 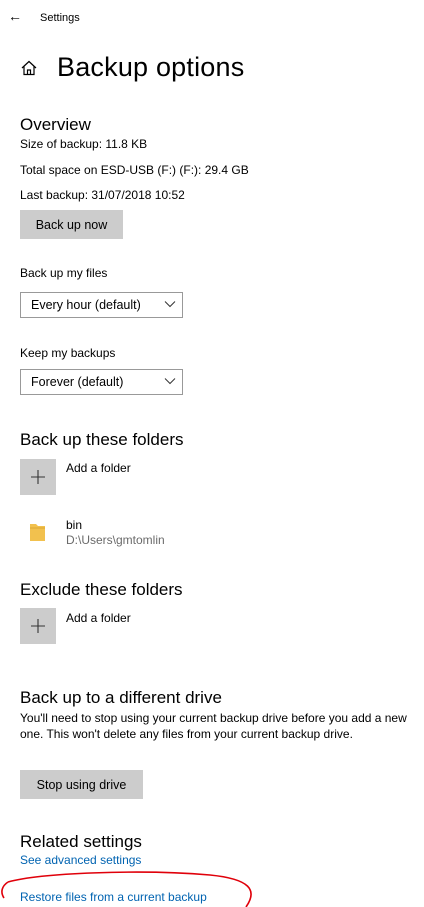 What do you see at coordinates (115, 540) in the screenshot?
I see `folder-path: D:\Users\gmtomlin` at bounding box center [115, 540].